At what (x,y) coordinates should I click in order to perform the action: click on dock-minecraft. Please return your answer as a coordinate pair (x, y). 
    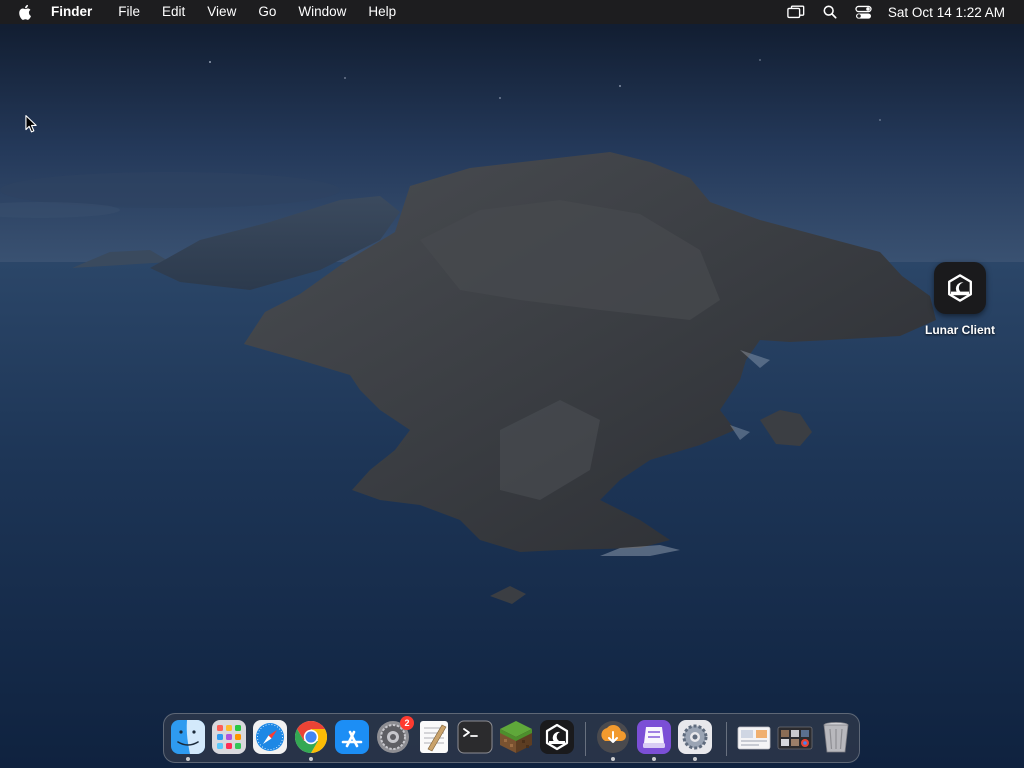
    Looking at the image, I should click on (516, 737).